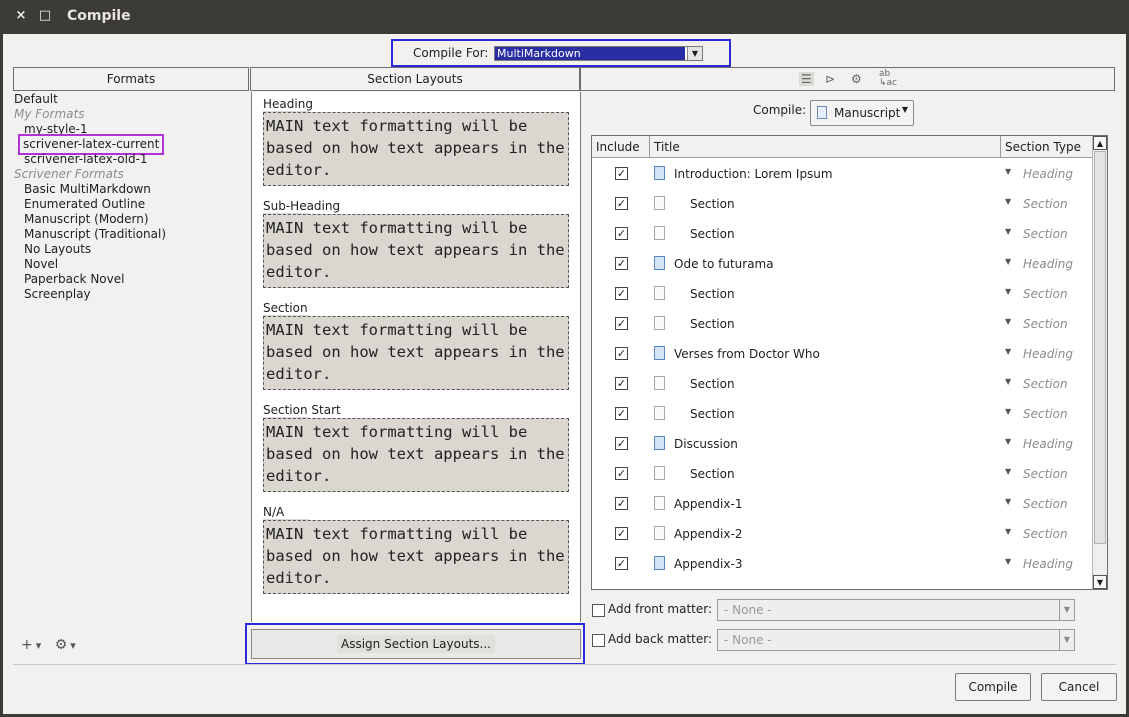 The width and height of the screenshot is (1129, 717). Describe the element at coordinates (57, 249) in the screenshot. I see `format-item: No Layouts` at that location.